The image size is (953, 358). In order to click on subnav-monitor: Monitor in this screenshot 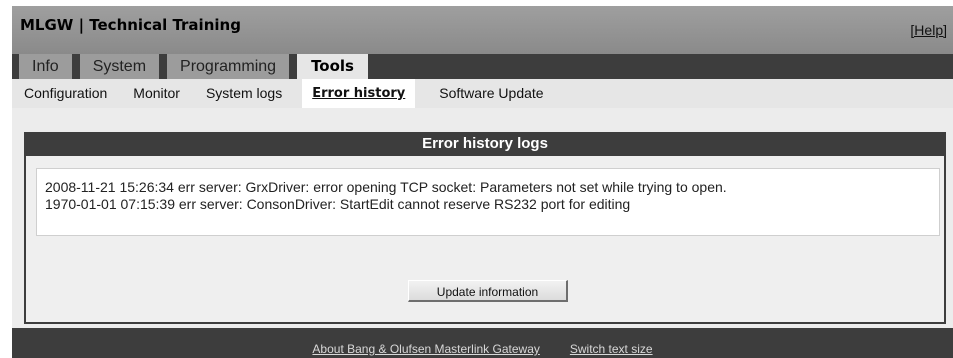, I will do `click(156, 93)`.